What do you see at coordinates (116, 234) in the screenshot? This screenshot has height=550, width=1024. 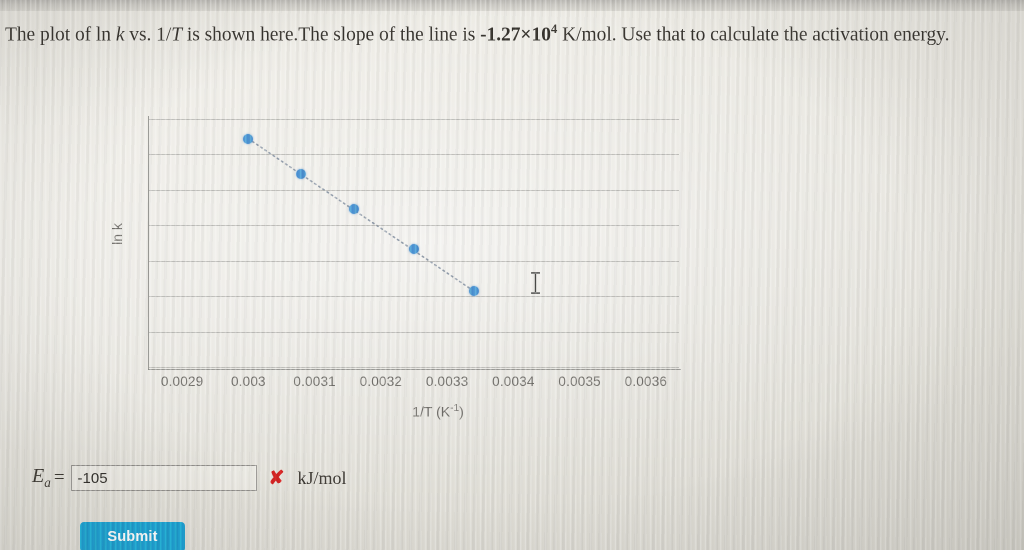 I see `chart-y-axis-label: ln k` at bounding box center [116, 234].